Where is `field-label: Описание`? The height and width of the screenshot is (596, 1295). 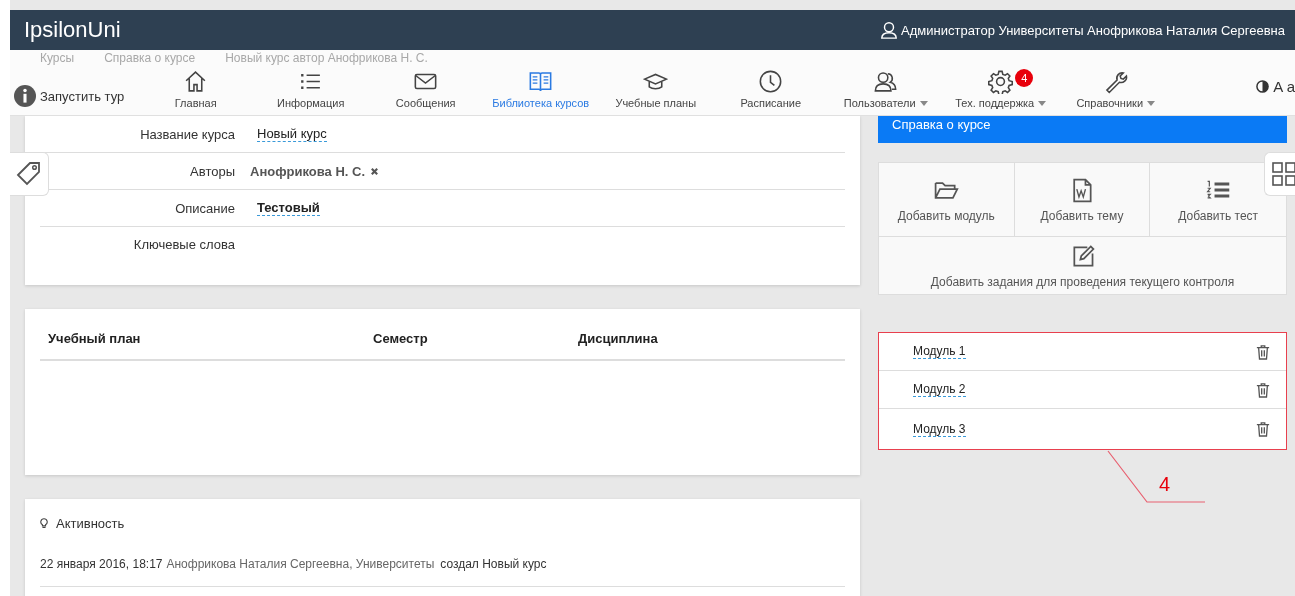
field-label: Описание is located at coordinates (204, 208).